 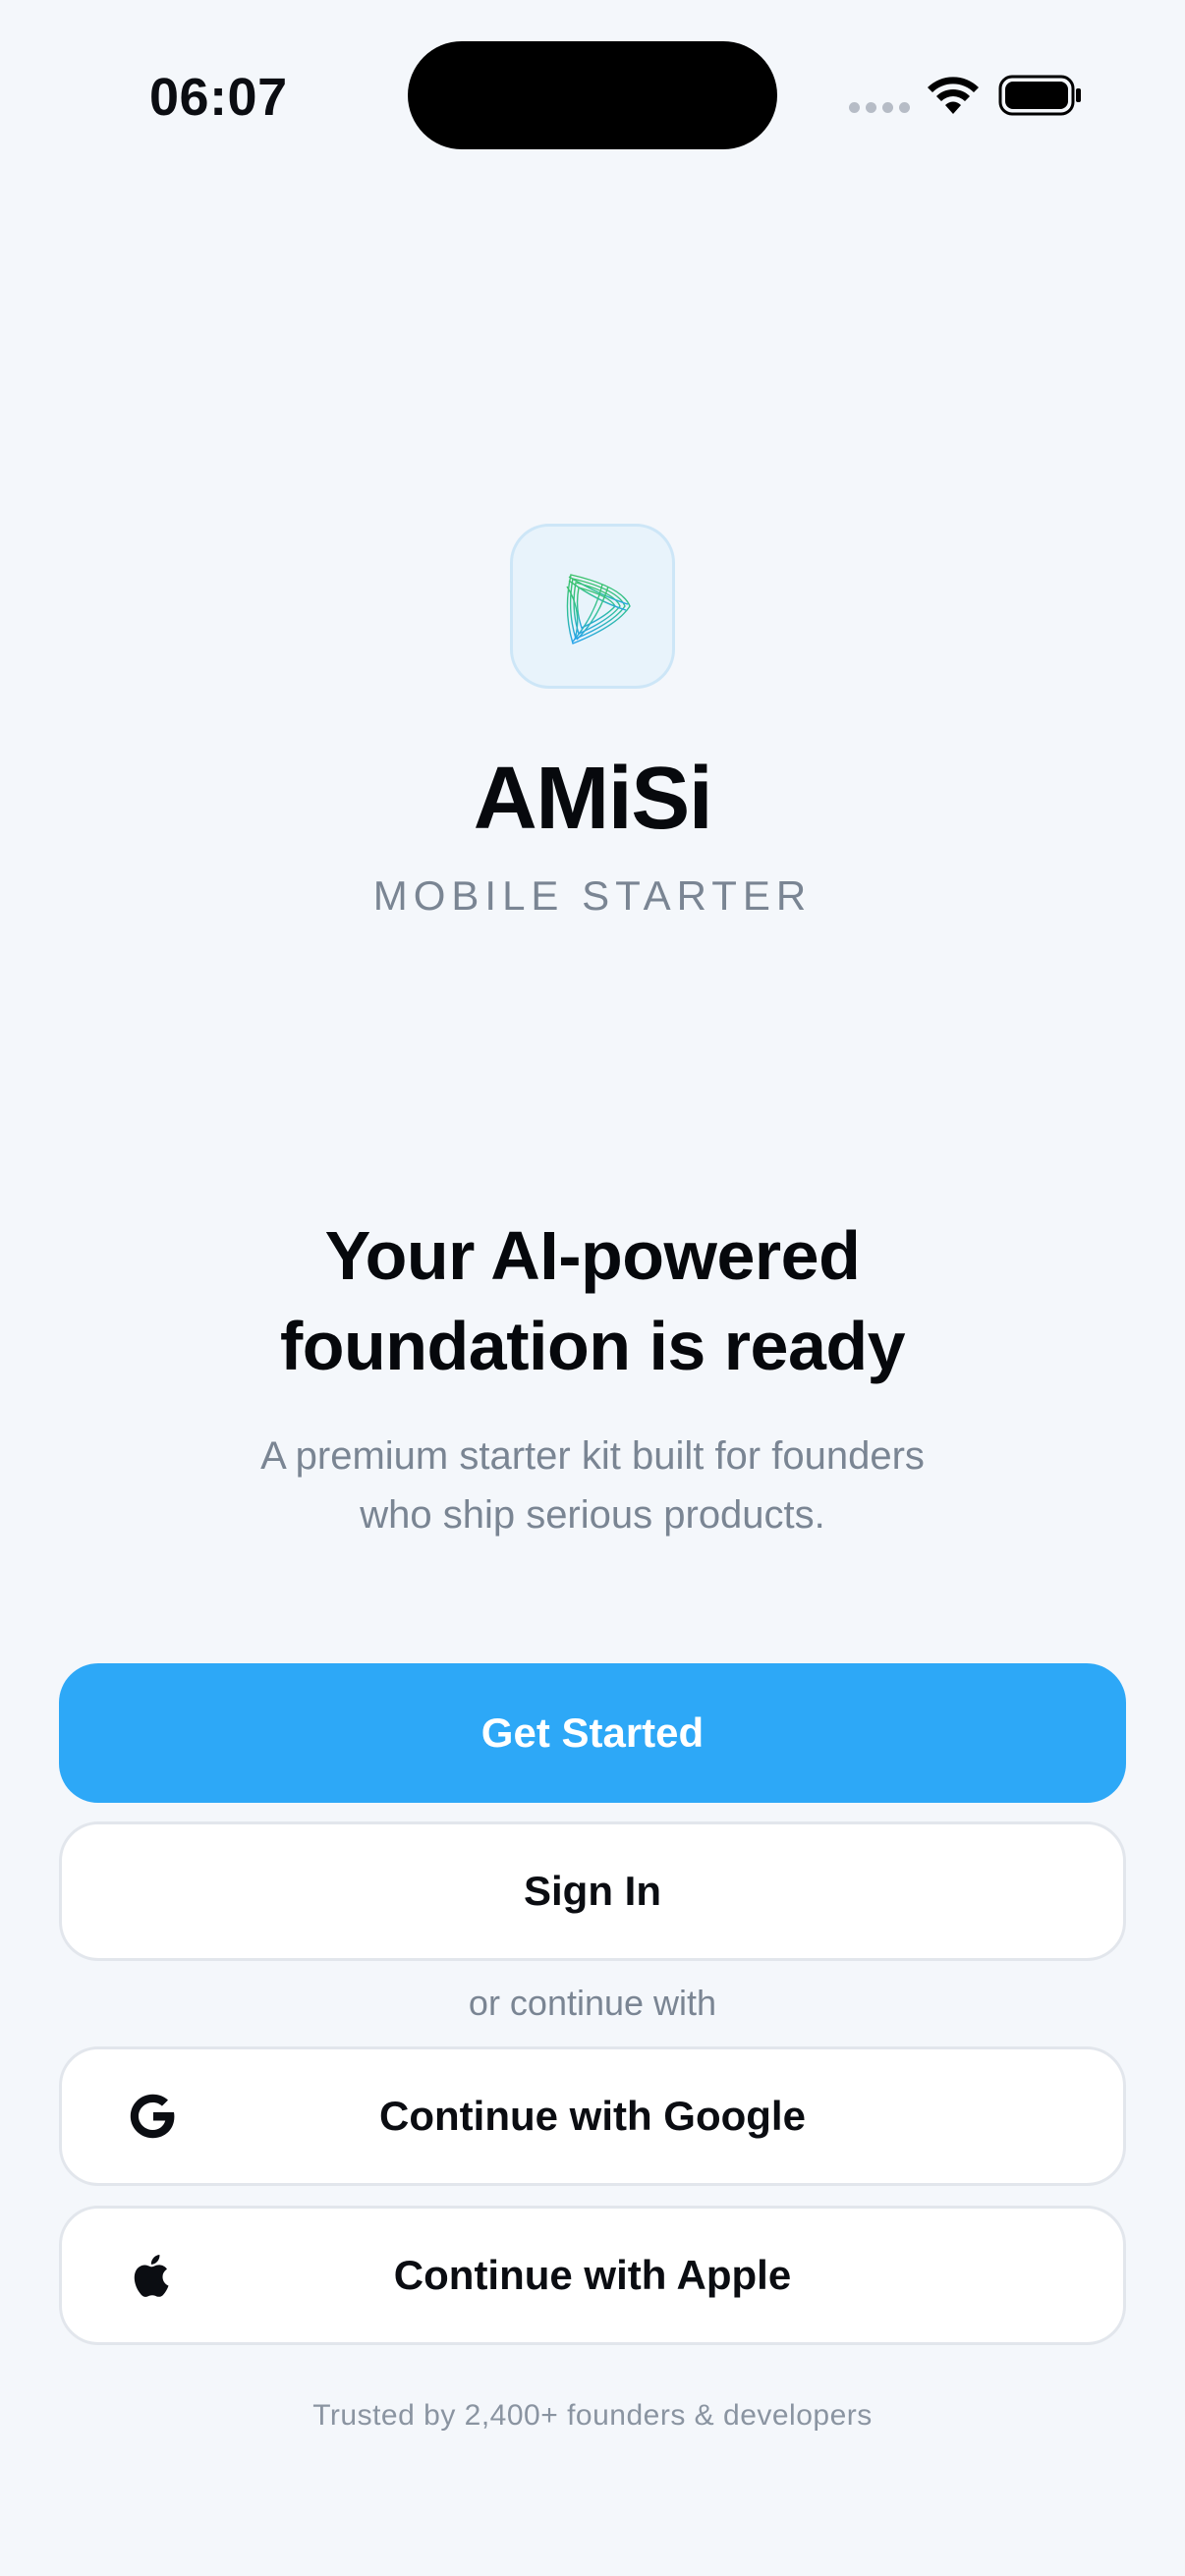 I want to click on headline: Your AI-powered foundation is ready, so click(x=592, y=1300).